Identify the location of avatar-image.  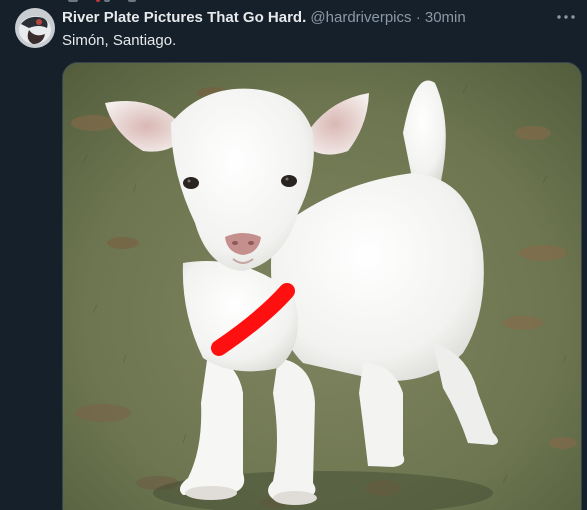
(35, 28).